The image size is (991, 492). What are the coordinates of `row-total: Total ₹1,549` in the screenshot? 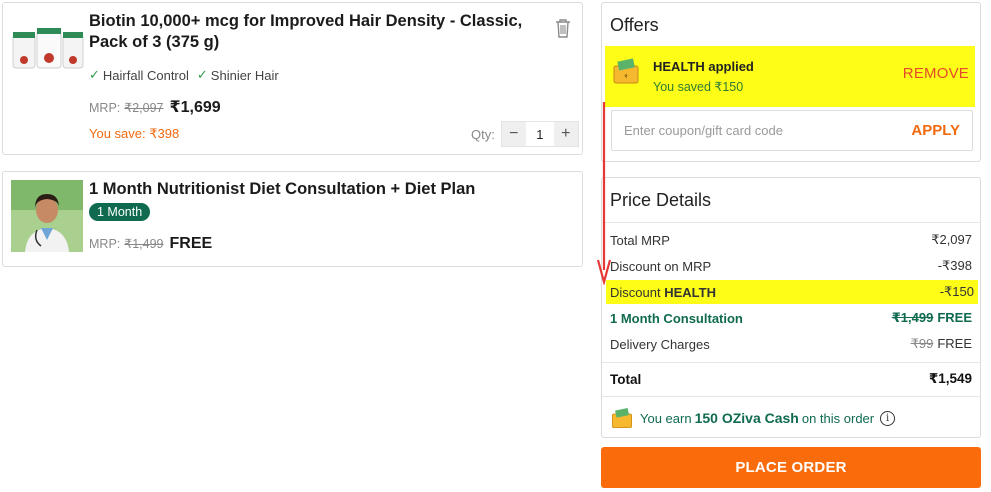 It's located at (791, 379).